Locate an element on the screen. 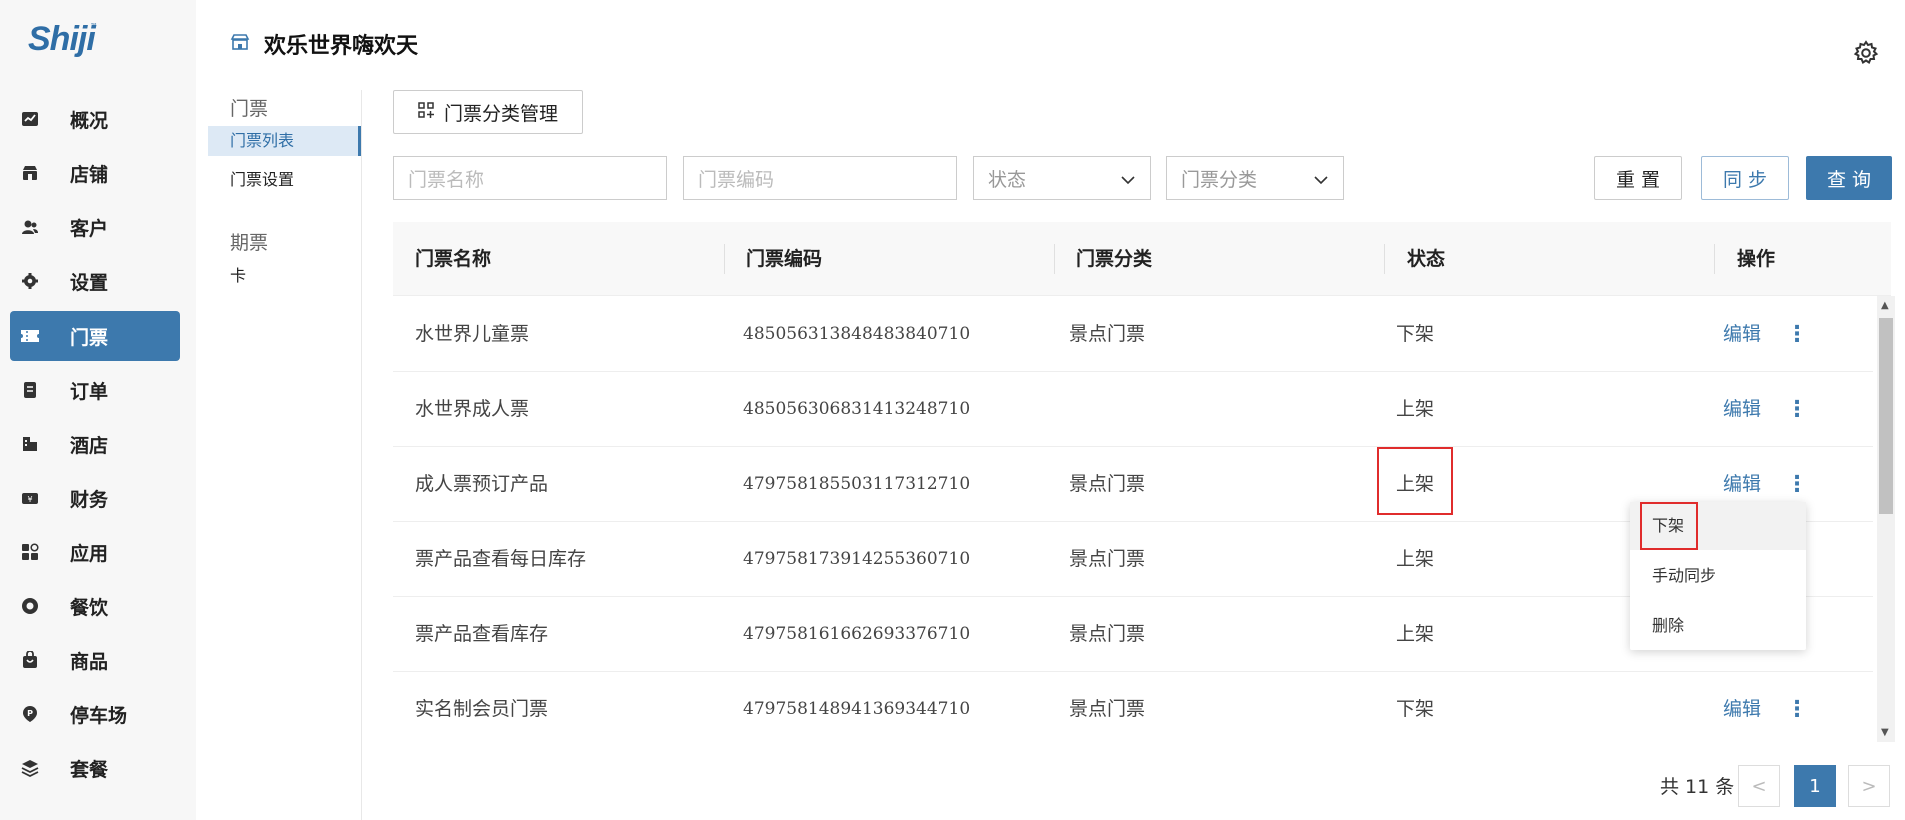 The width and height of the screenshot is (1905, 820). order-icon is located at coordinates (30, 390).